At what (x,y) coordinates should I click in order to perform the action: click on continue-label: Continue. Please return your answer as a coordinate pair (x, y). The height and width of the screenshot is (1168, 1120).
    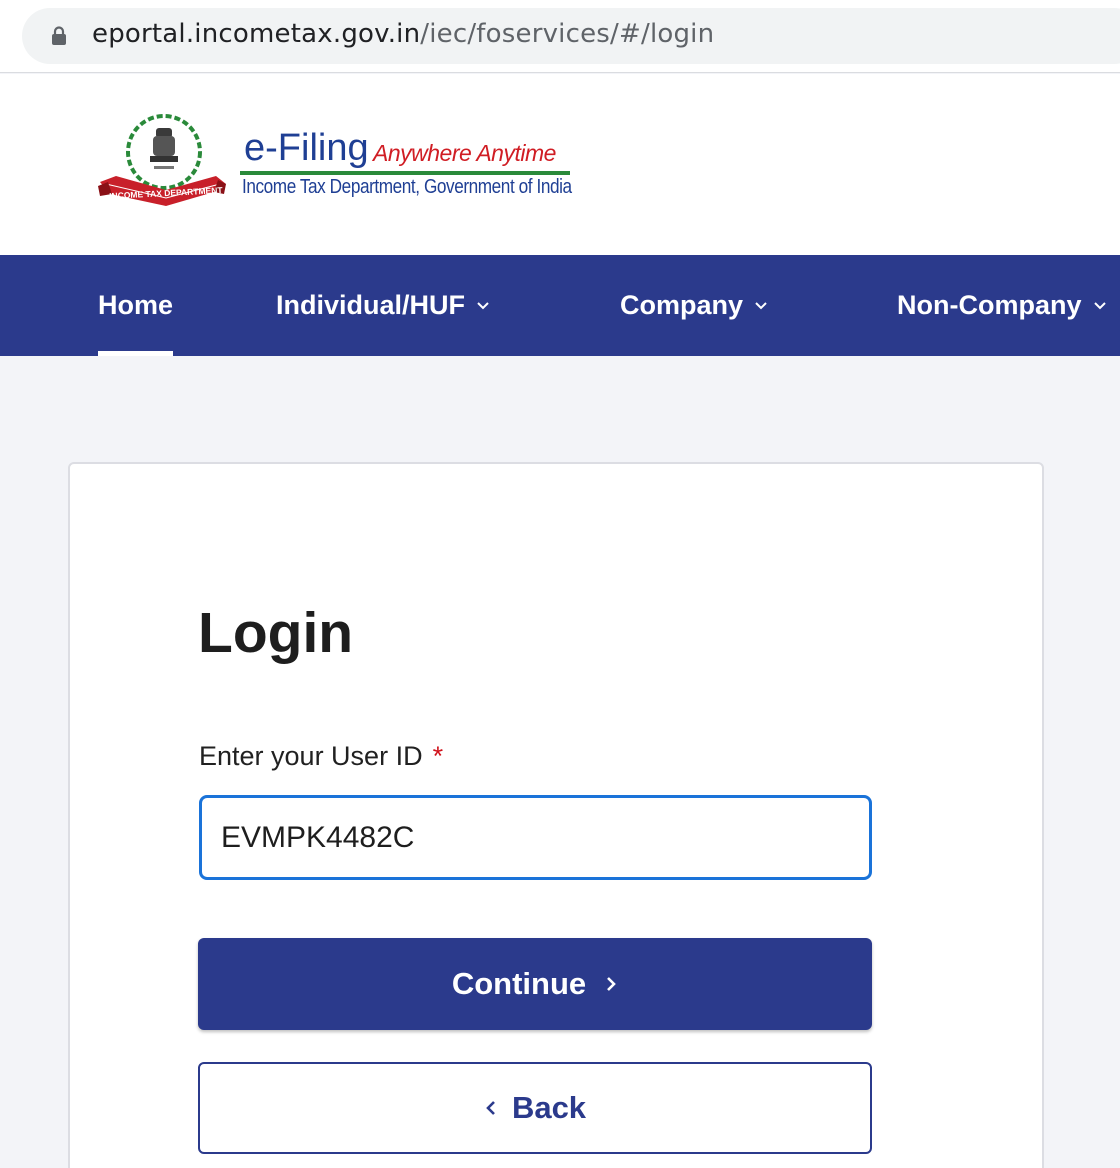
    Looking at the image, I should click on (519, 983).